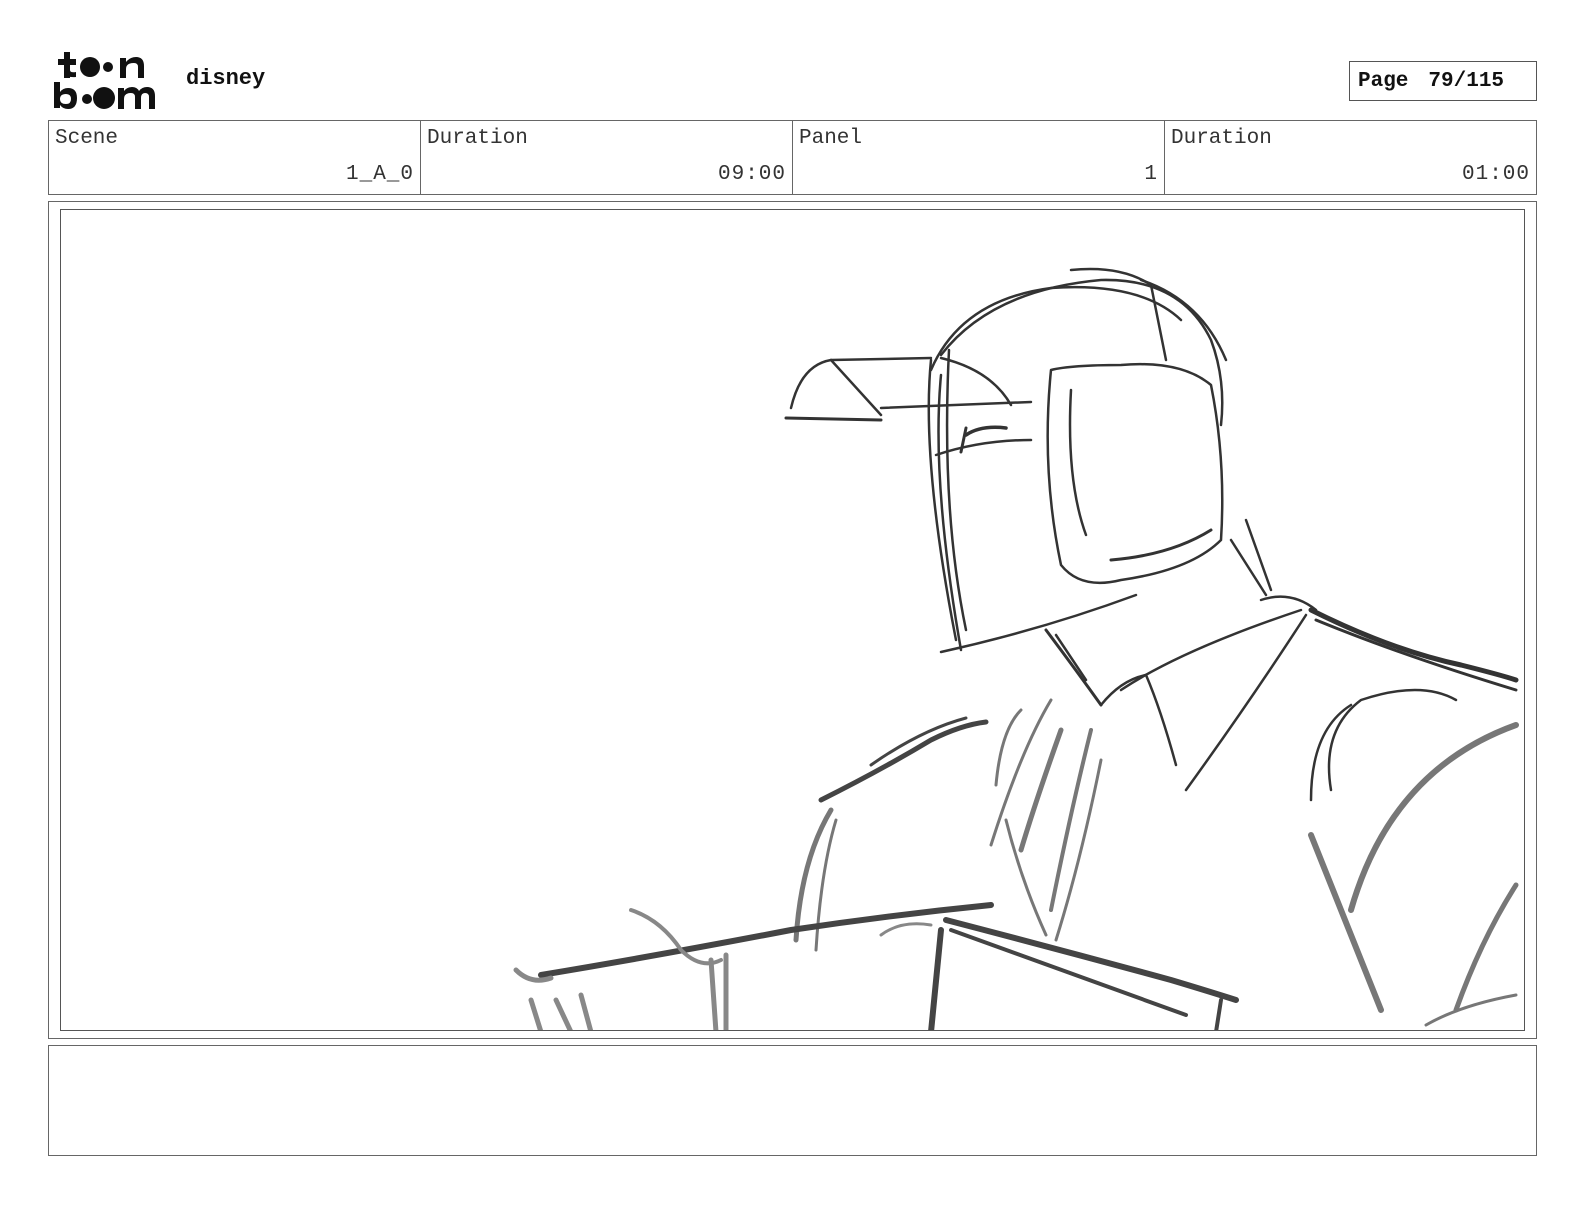 This screenshot has height=1224, width=1584. What do you see at coordinates (792, 1100) in the screenshot?
I see `panel-notes-area` at bounding box center [792, 1100].